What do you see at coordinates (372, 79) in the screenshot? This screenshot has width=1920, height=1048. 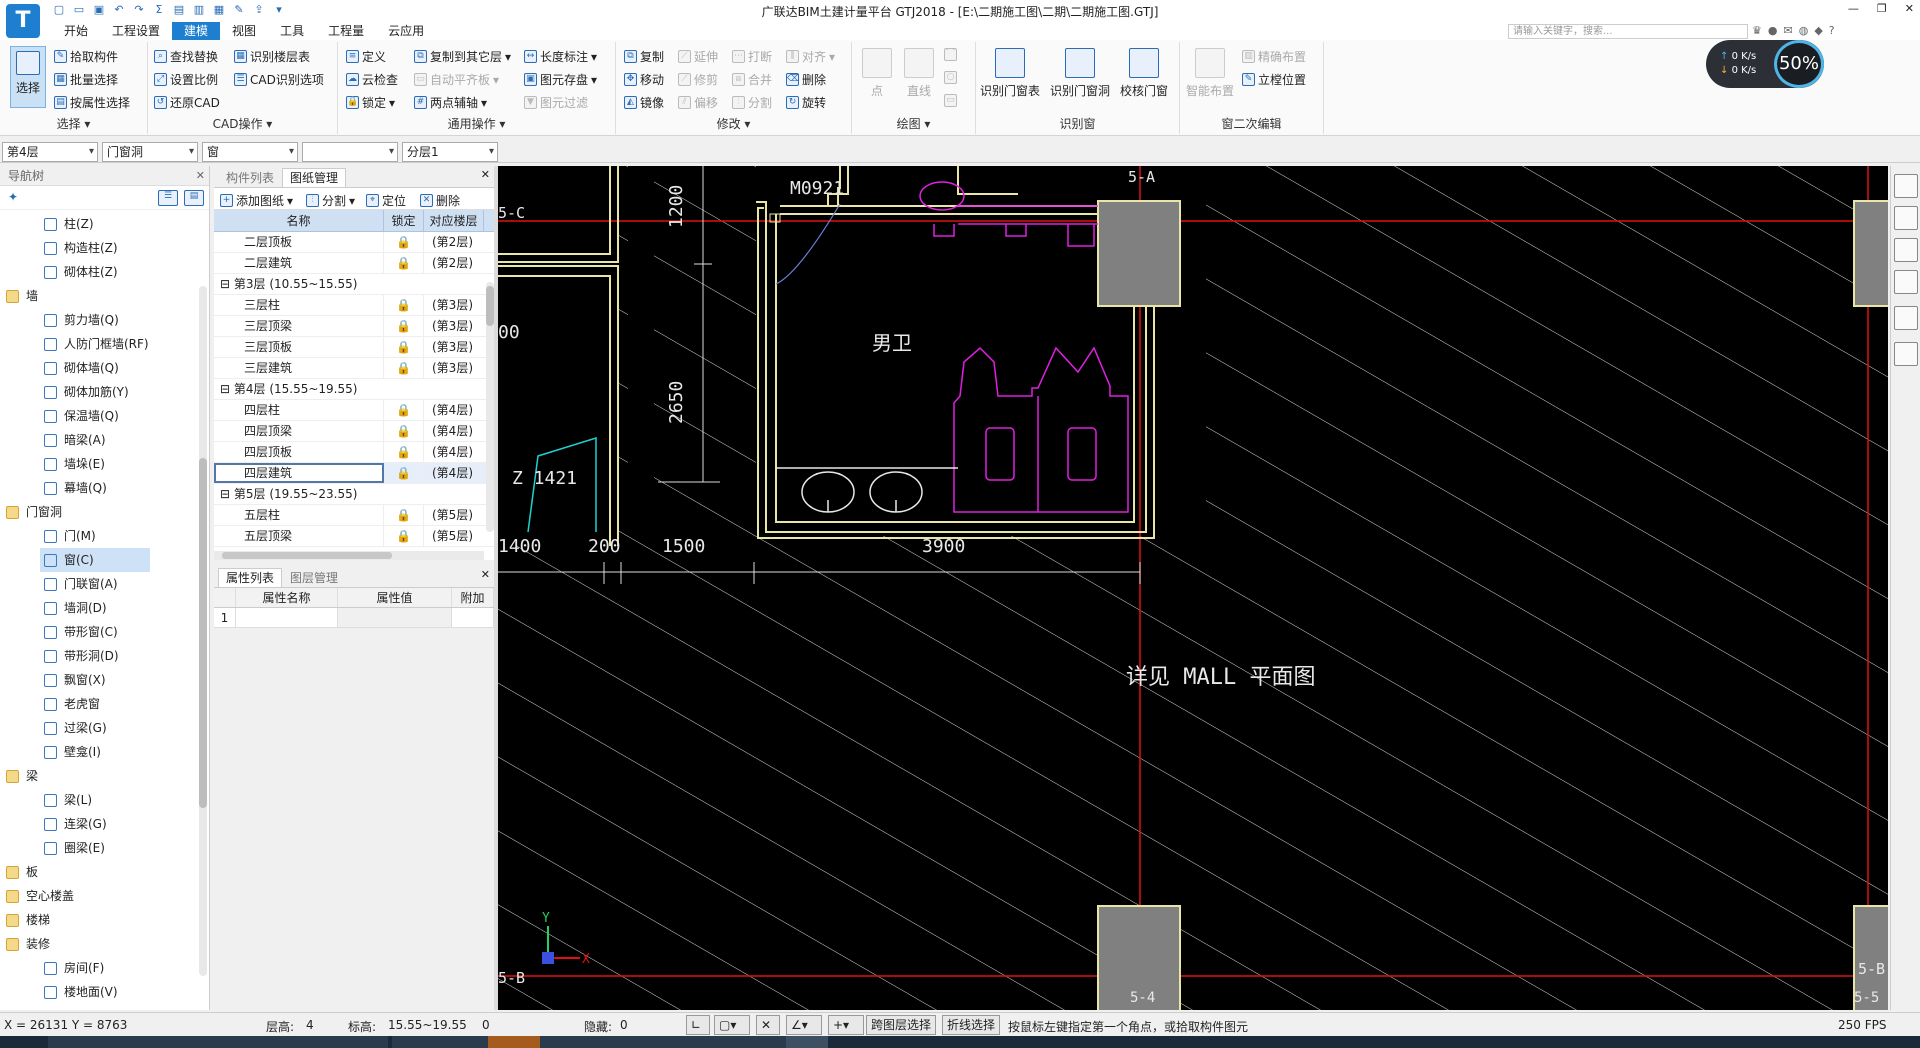 I see `cloud-check-button: ☁ 云检查` at bounding box center [372, 79].